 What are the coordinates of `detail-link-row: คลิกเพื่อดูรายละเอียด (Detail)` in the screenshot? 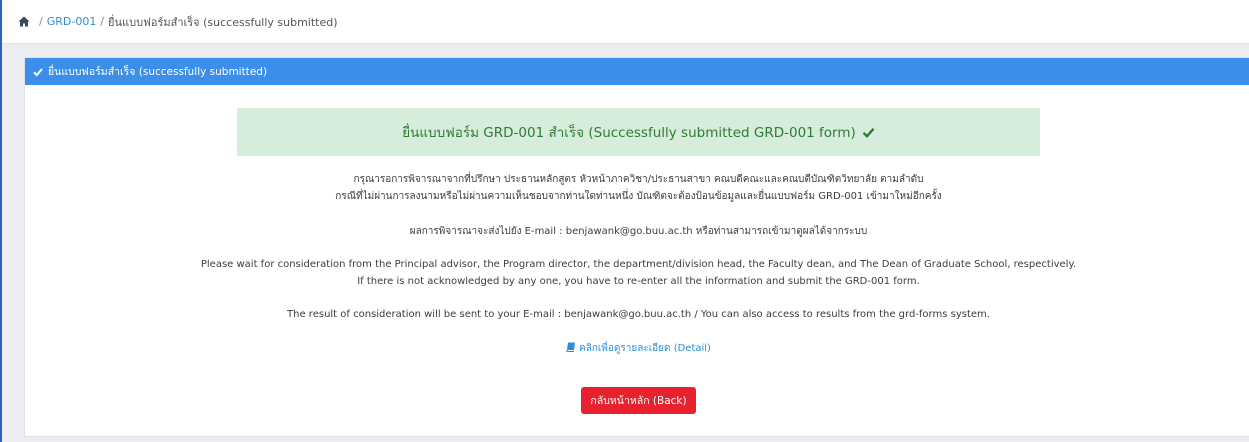 It's located at (637, 348).